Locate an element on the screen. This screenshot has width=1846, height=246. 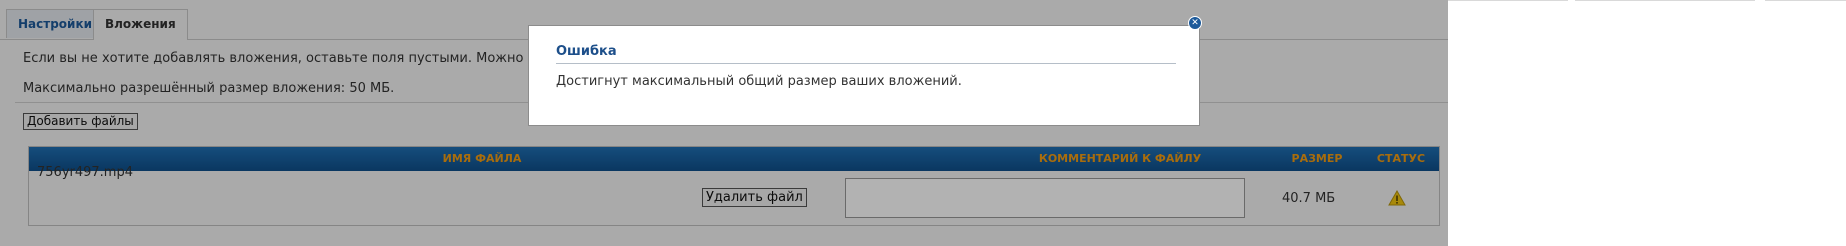
dialog-title: Ошибка is located at coordinates (586, 51).